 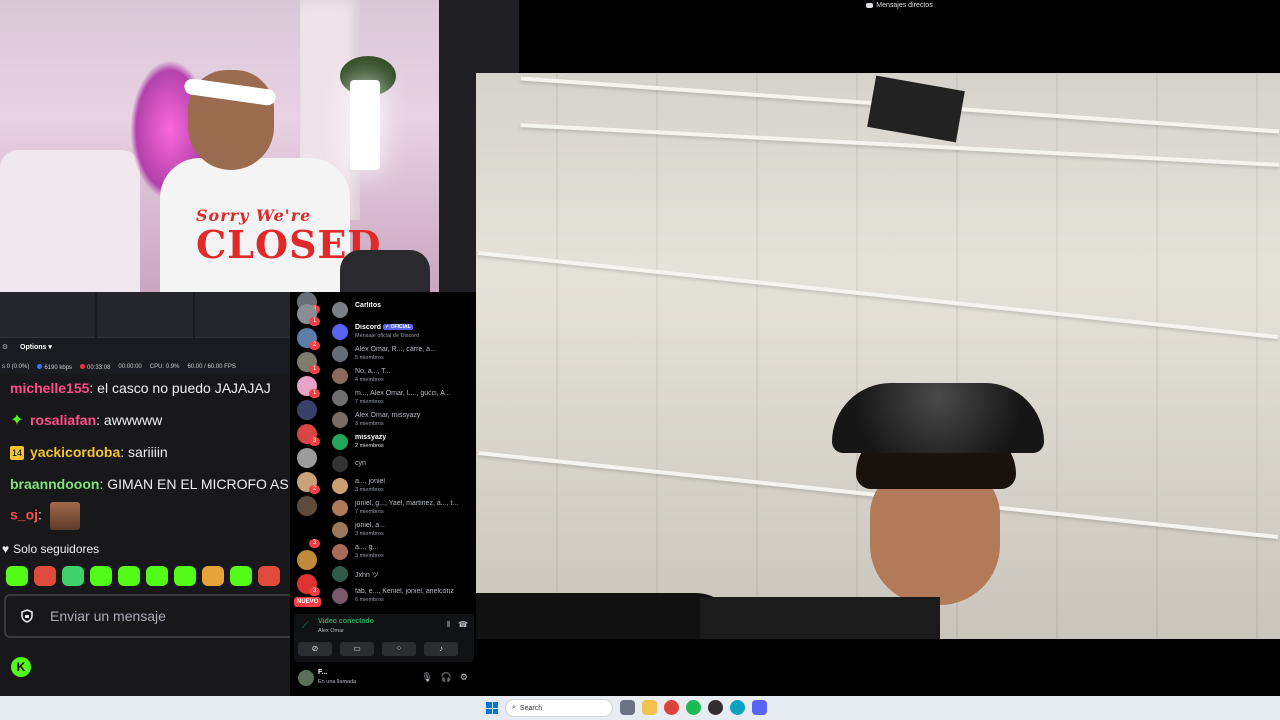 I want to click on dm-item: a..., g... 3 miembros, so click(x=403, y=553).